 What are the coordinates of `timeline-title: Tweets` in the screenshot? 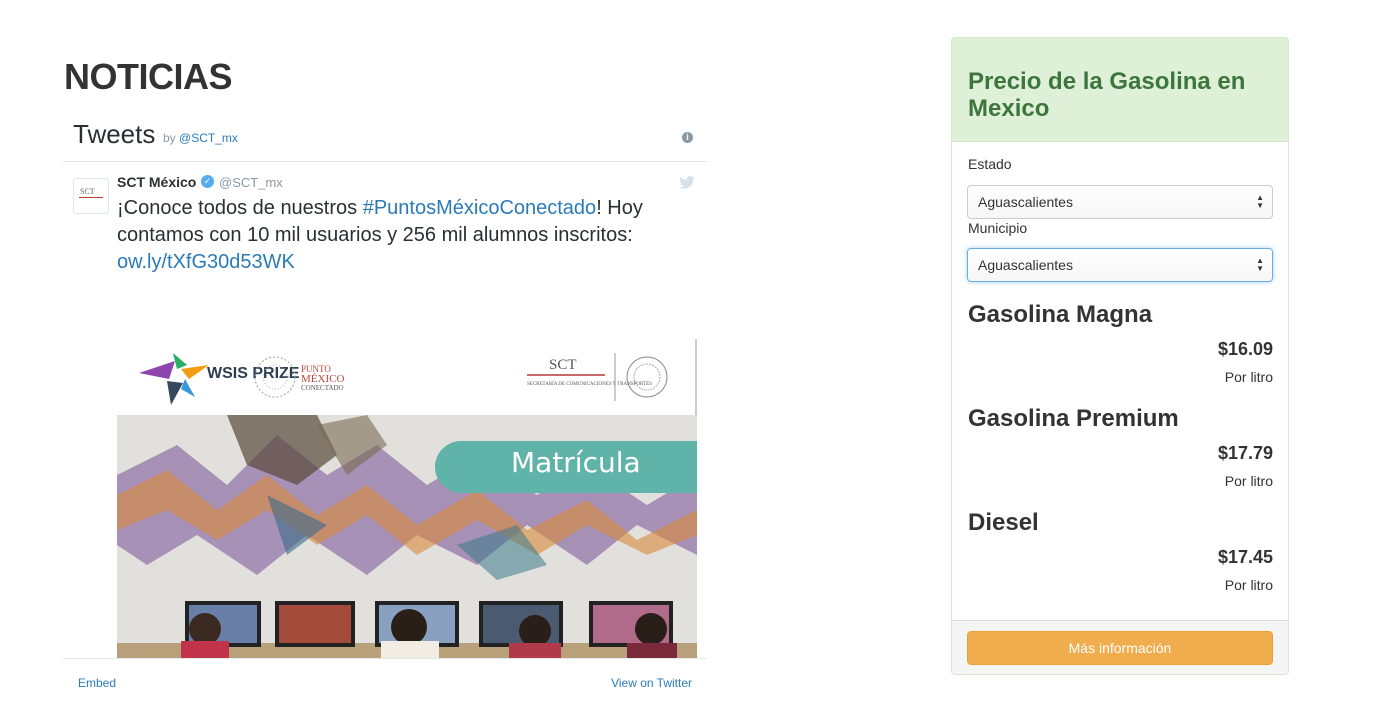 It's located at (114, 134).